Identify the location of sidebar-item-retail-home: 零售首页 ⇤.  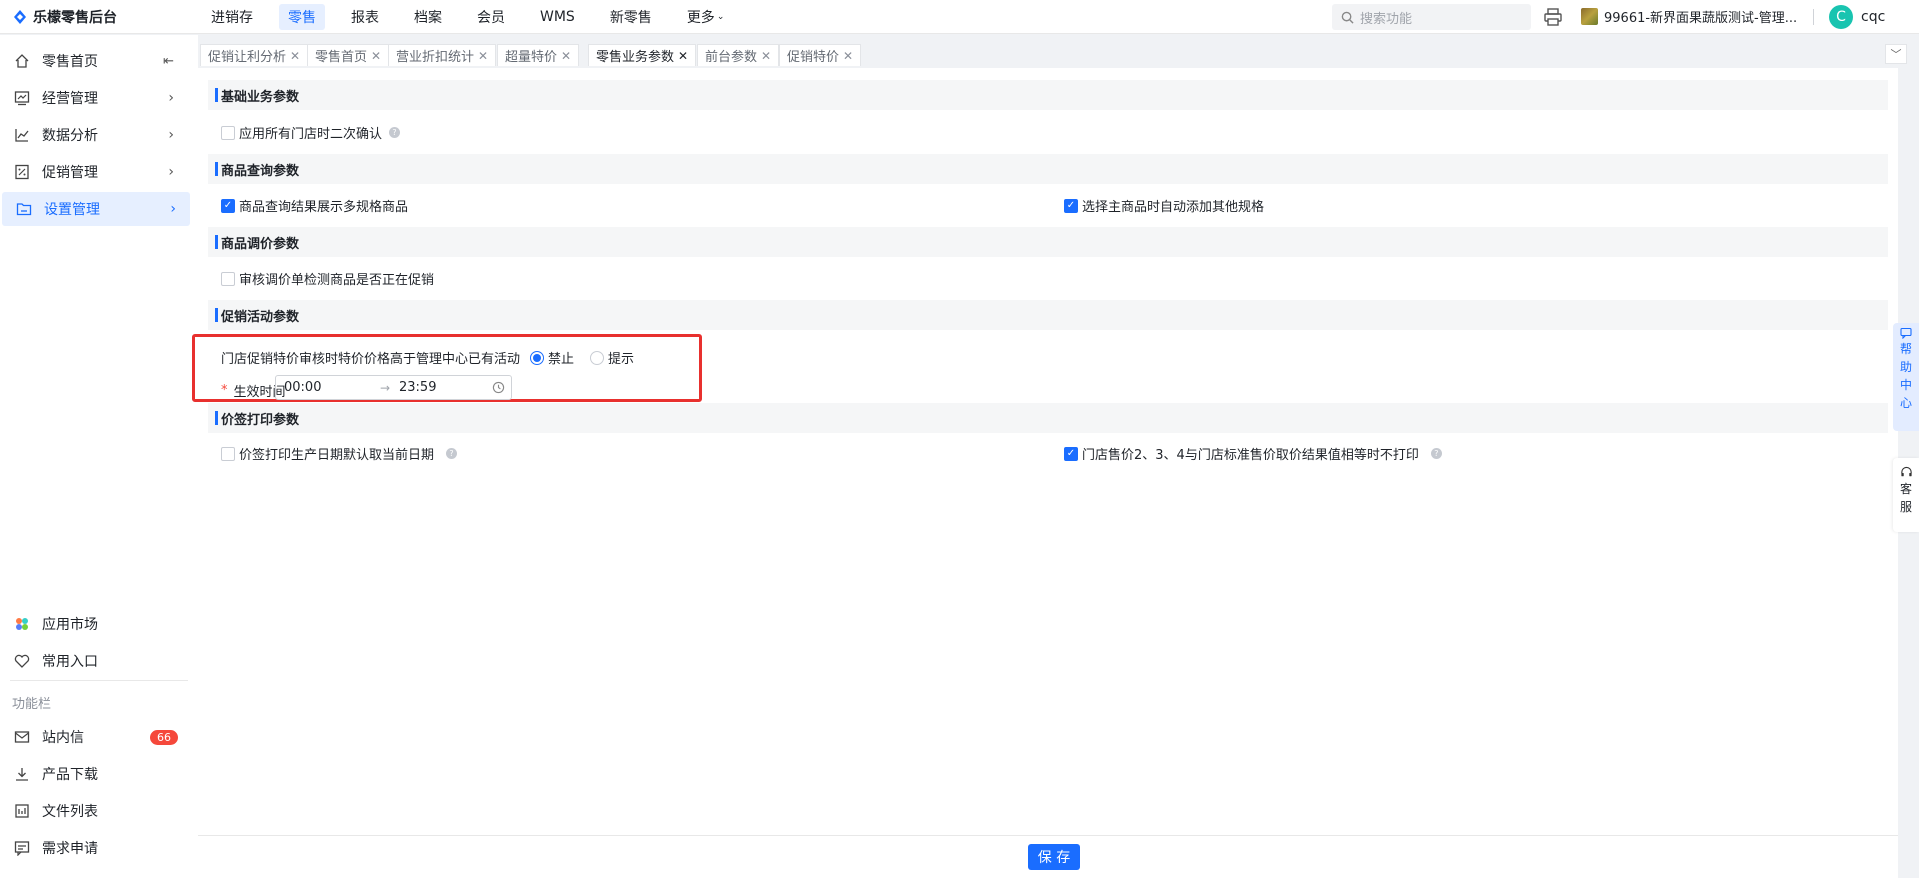
(94, 61).